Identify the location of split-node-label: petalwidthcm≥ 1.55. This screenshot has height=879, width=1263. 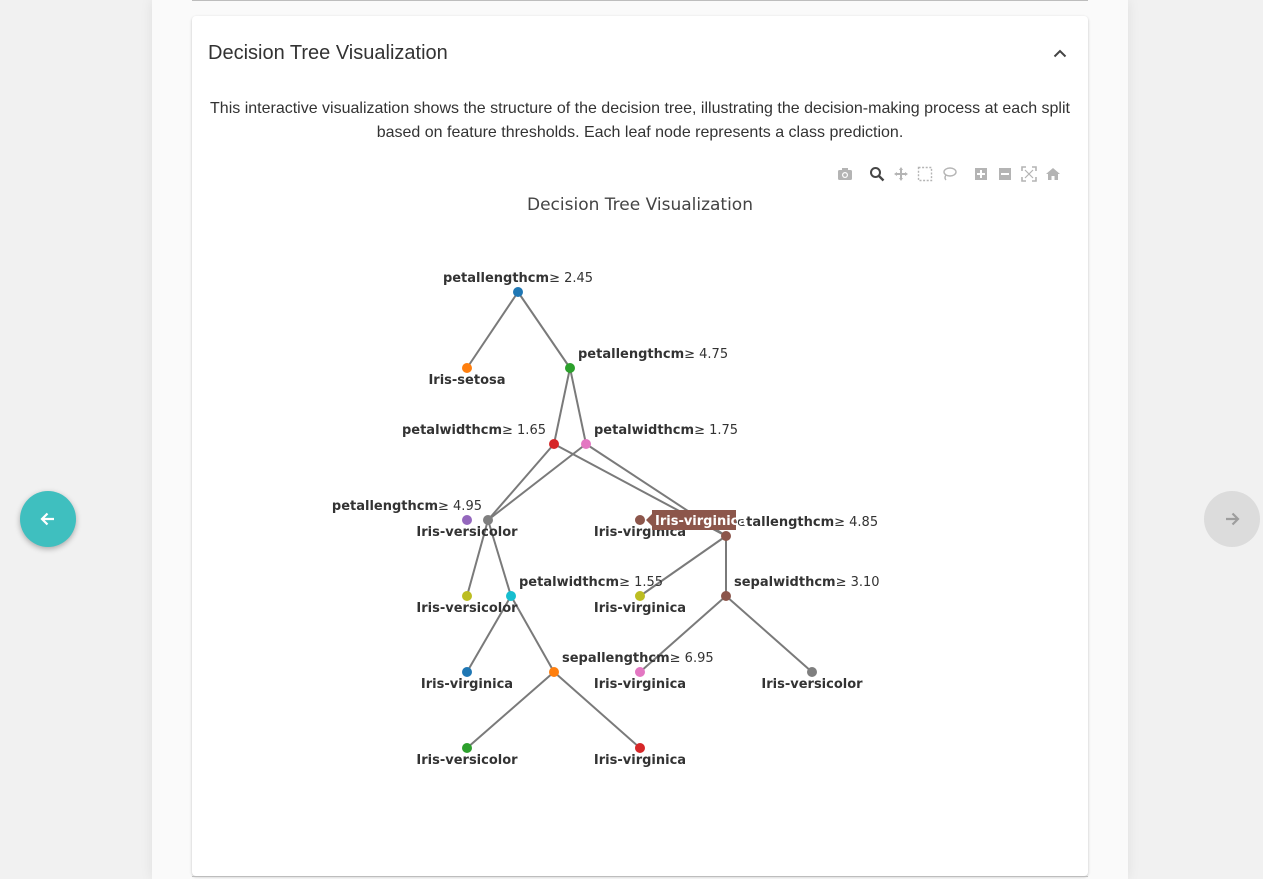
(591, 582).